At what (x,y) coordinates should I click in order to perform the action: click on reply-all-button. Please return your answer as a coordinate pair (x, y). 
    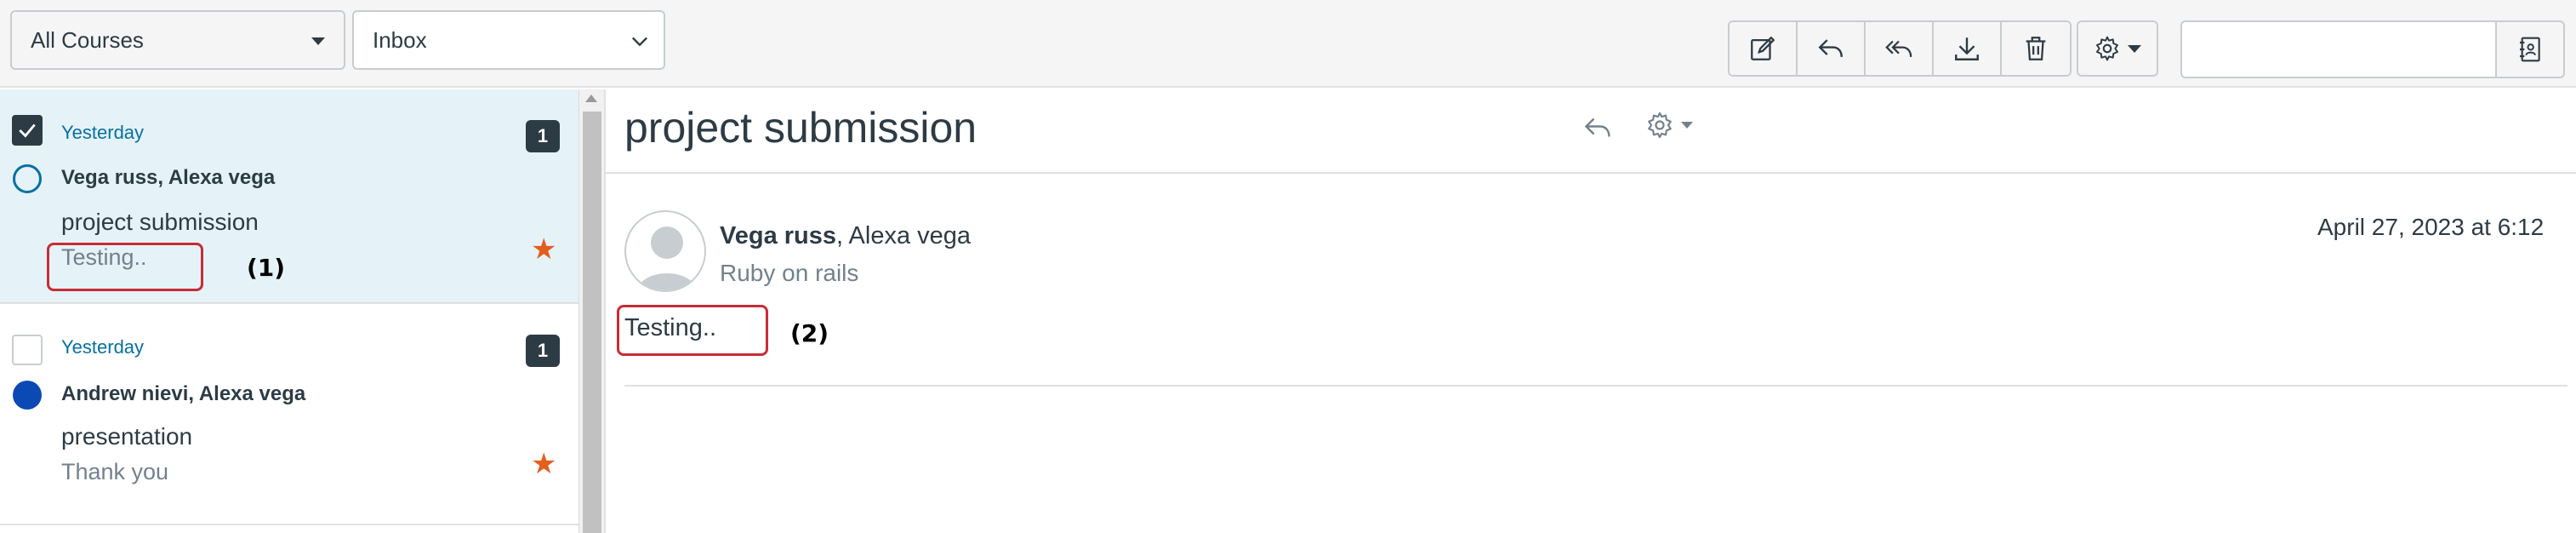
    Looking at the image, I should click on (1900, 49).